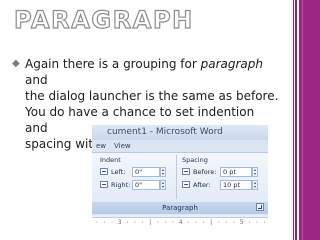  I want to click on spacing-before-label: Before:, so click(205, 172).